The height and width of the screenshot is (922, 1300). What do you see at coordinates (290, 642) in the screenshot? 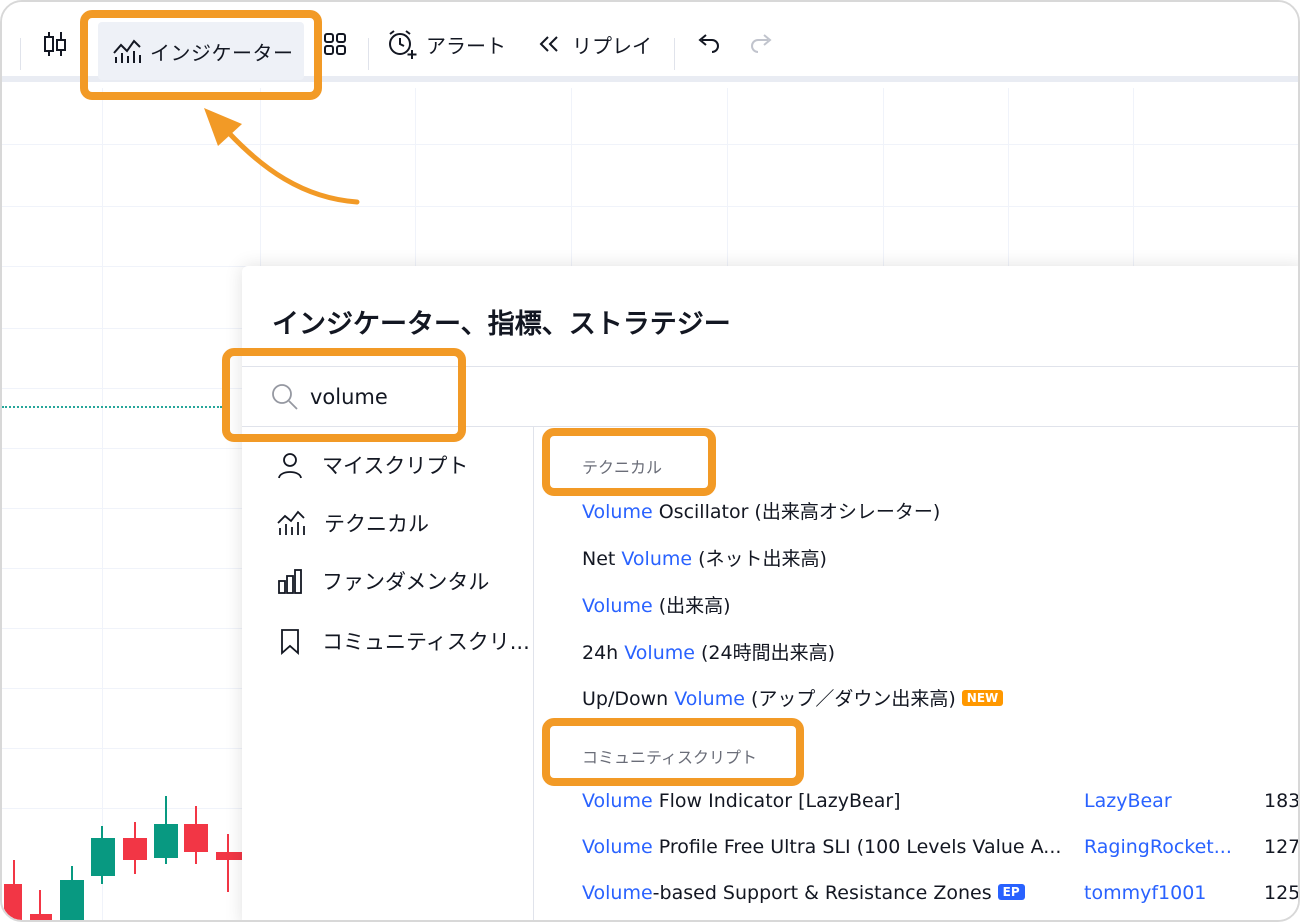
I see `bookmark-icon` at bounding box center [290, 642].